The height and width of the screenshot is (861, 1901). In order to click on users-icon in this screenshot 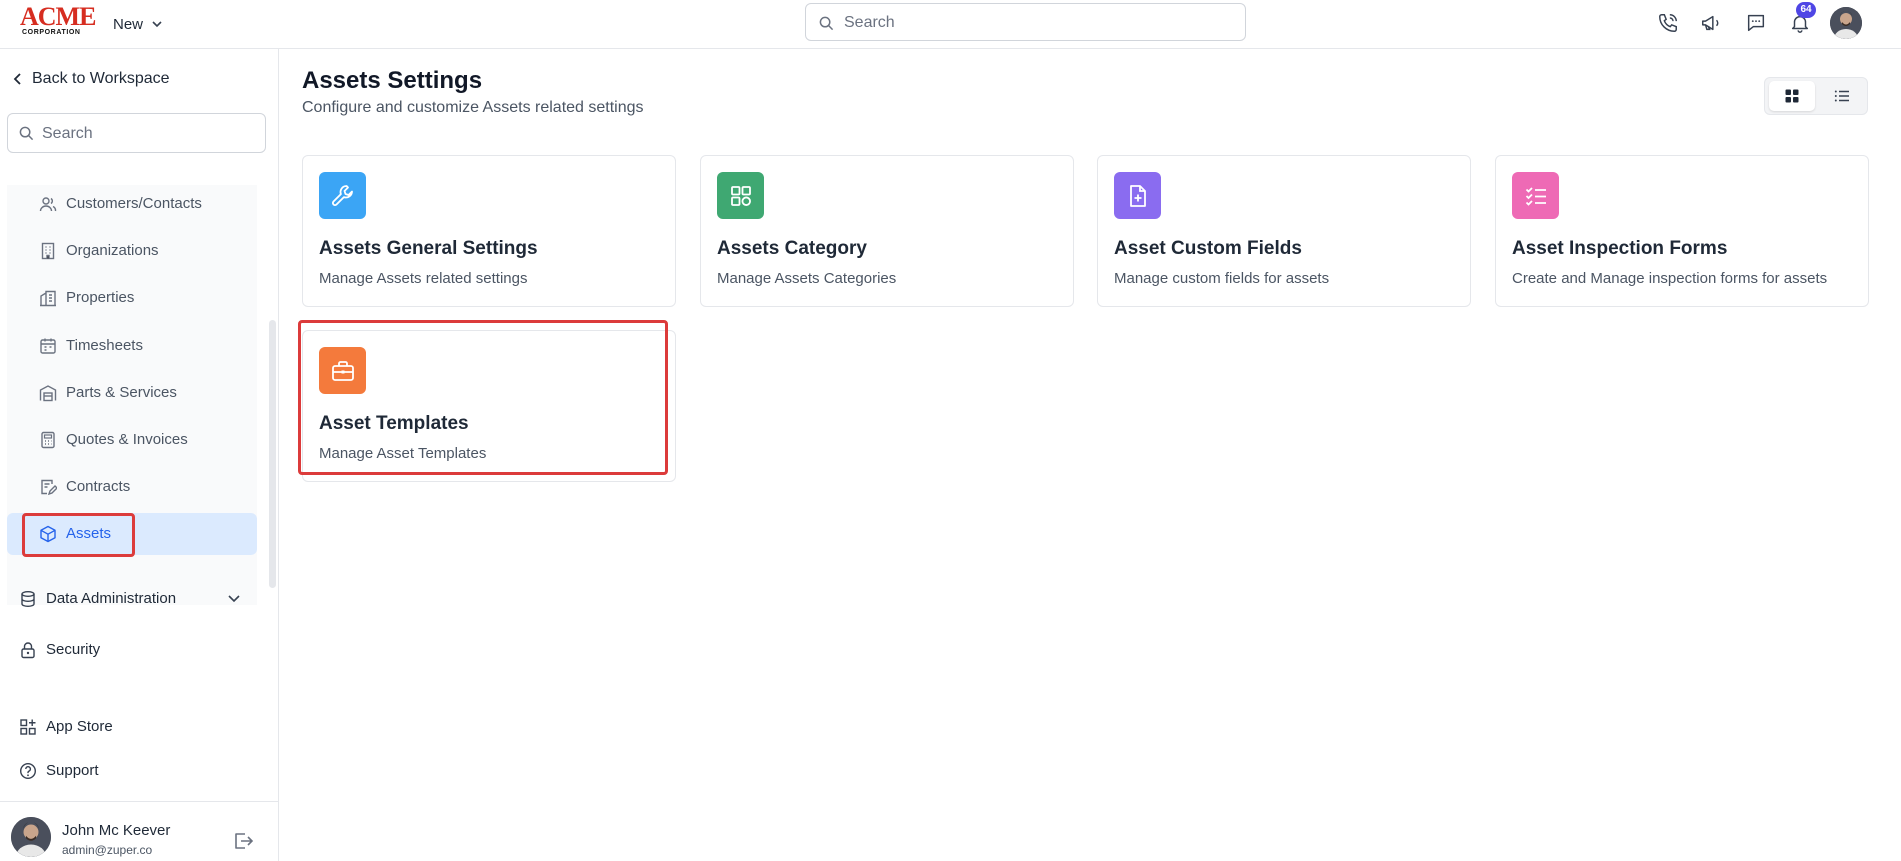, I will do `click(48, 204)`.